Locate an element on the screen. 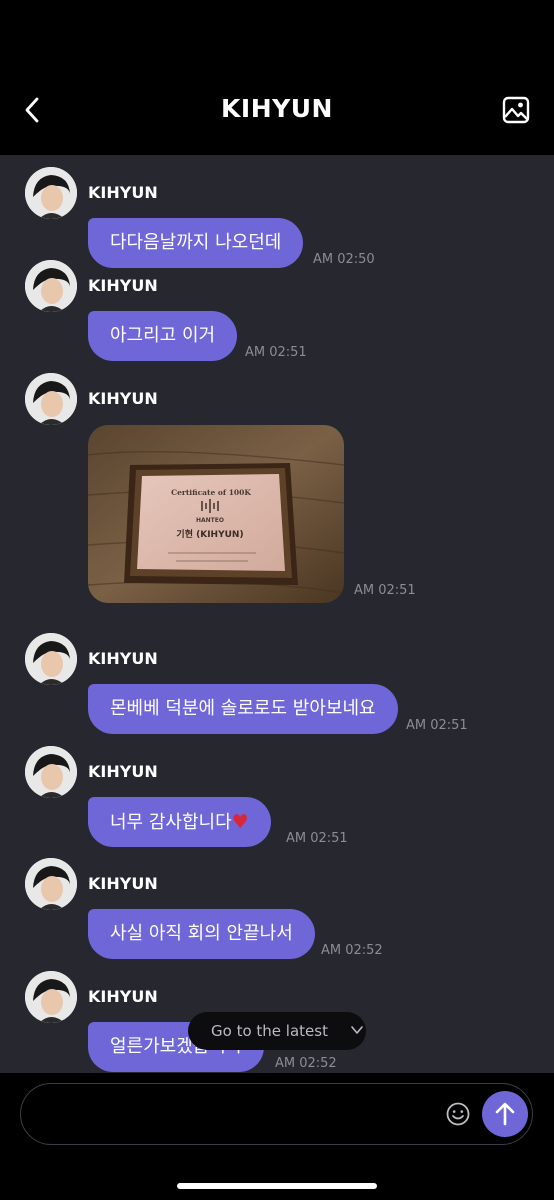 This screenshot has width=554, height=1200. certificate-photo: Certificate of 100K HANTEO 기현 (KIHYUN) is located at coordinates (216, 514).